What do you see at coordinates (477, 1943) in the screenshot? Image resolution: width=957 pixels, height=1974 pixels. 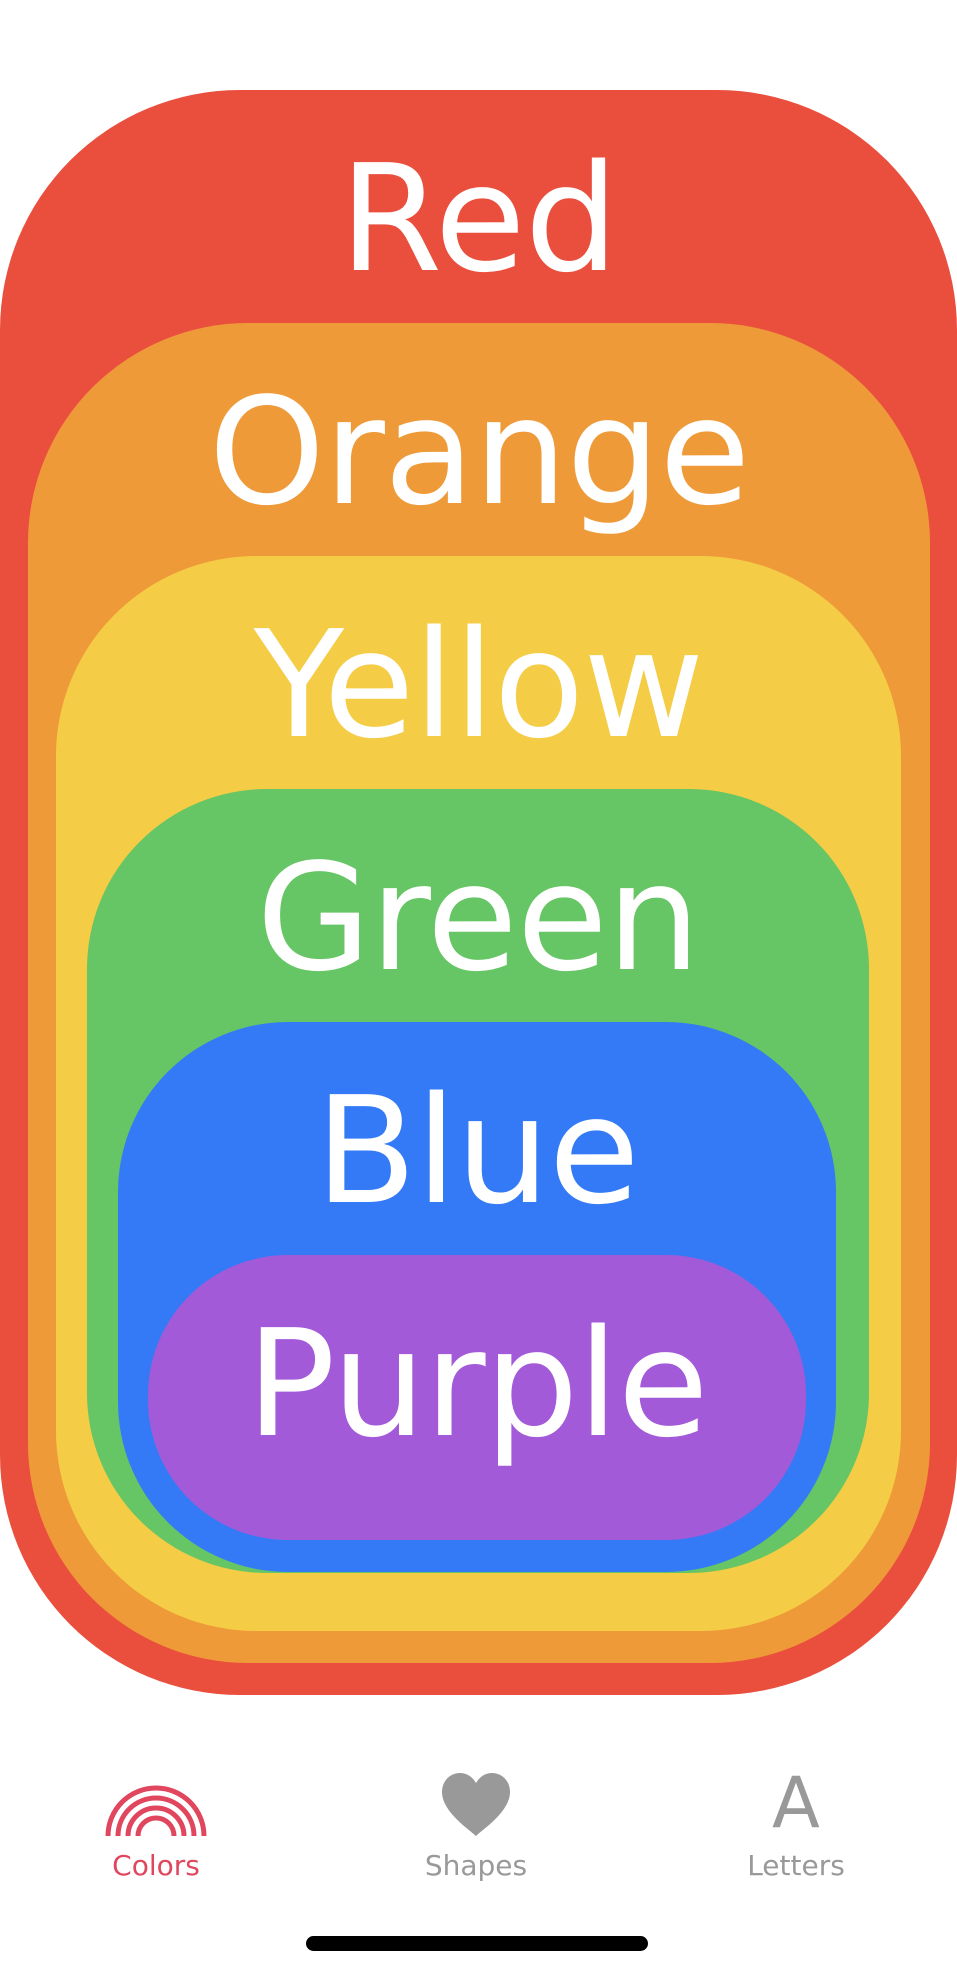 I see `home-indicator` at bounding box center [477, 1943].